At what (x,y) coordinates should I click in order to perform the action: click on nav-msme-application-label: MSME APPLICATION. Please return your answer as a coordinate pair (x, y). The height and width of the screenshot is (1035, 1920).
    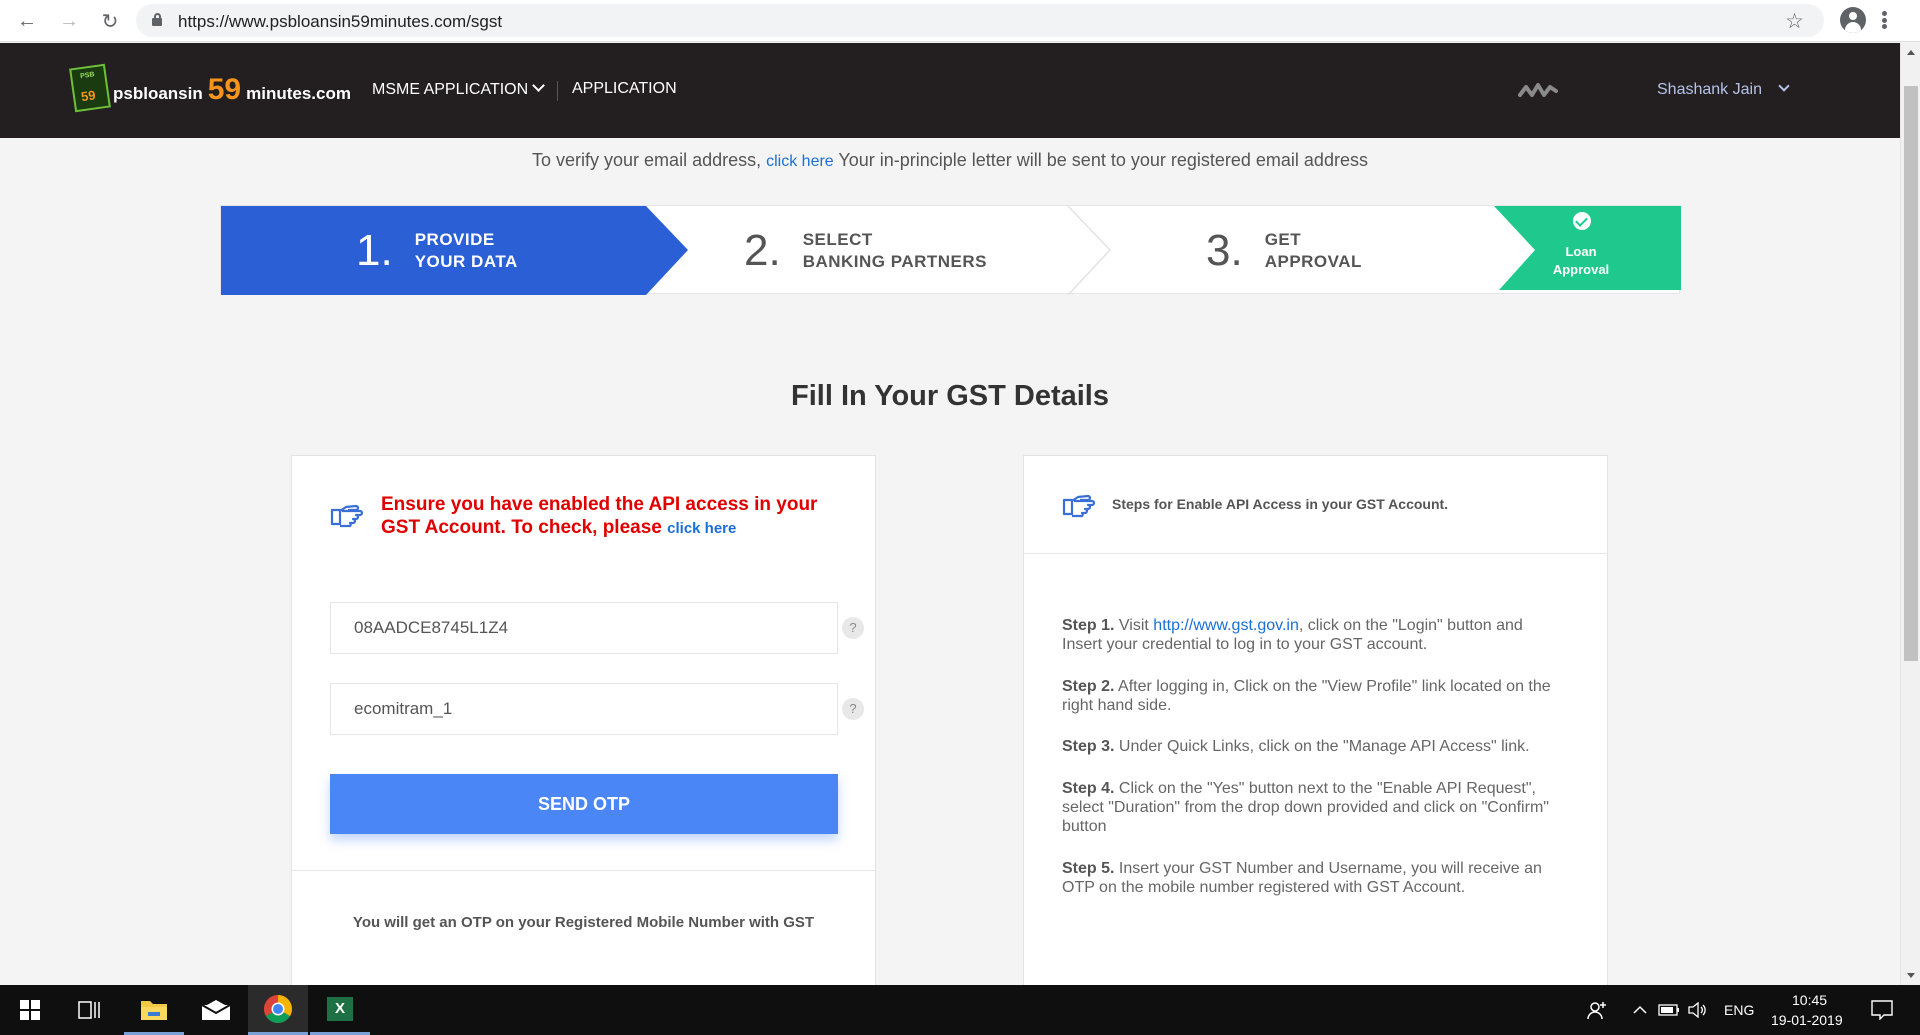
    Looking at the image, I should click on (450, 89).